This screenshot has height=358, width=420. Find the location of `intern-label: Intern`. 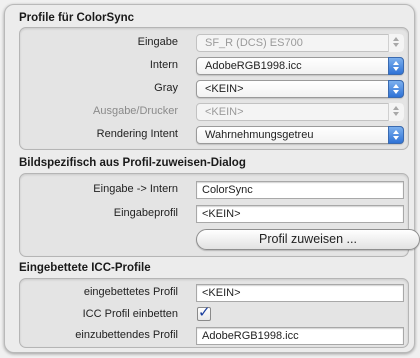

intern-label: Intern is located at coordinates (163, 65).